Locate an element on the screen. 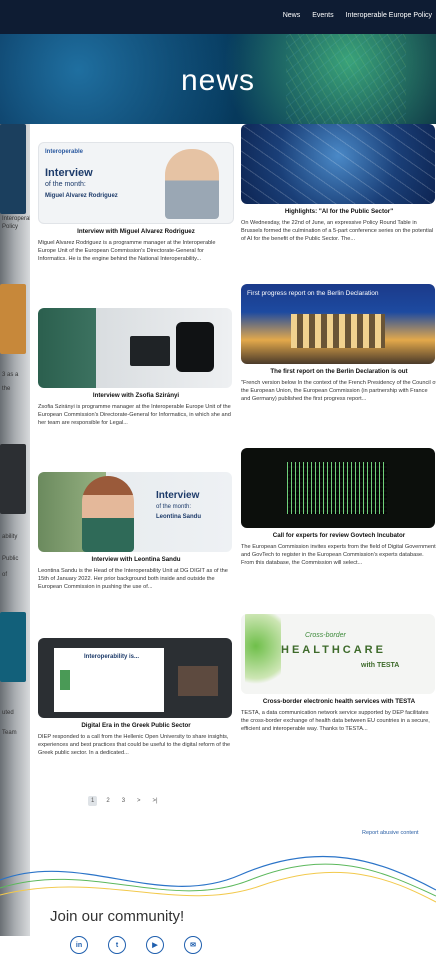  youtube-icon: ▶ is located at coordinates (155, 945).